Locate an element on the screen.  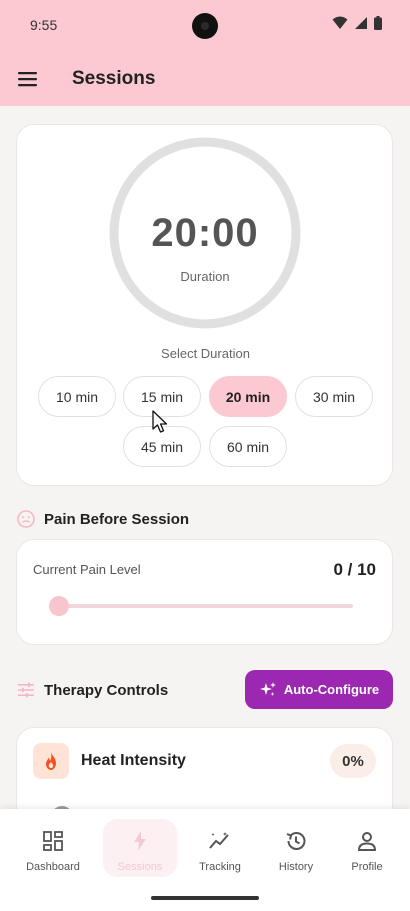
timer-dial: 20:00 Duration is located at coordinates (205, 233).